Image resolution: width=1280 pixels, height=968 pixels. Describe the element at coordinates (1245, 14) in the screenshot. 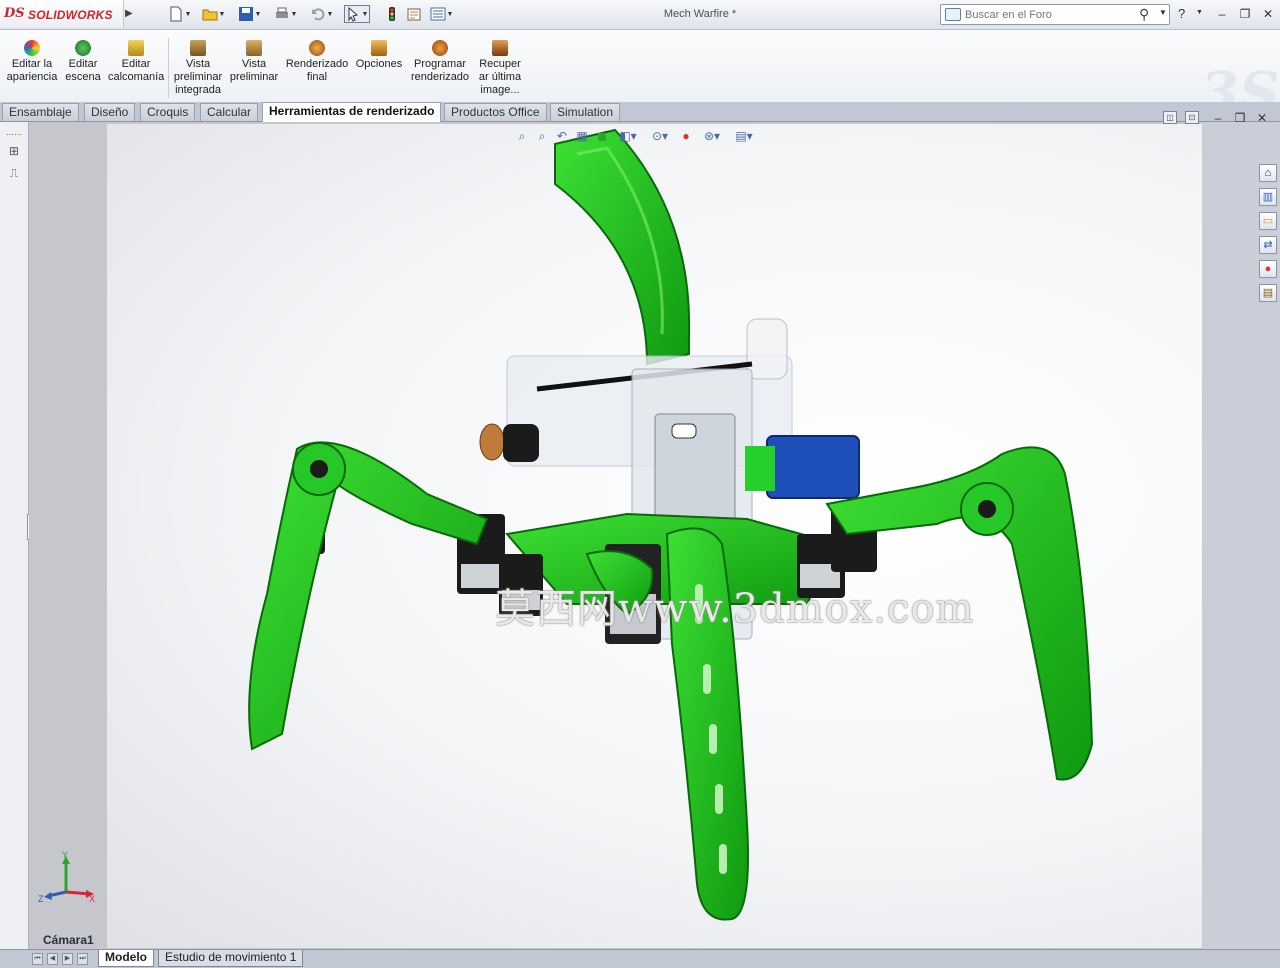

I see `restore-icon: ❐` at that location.